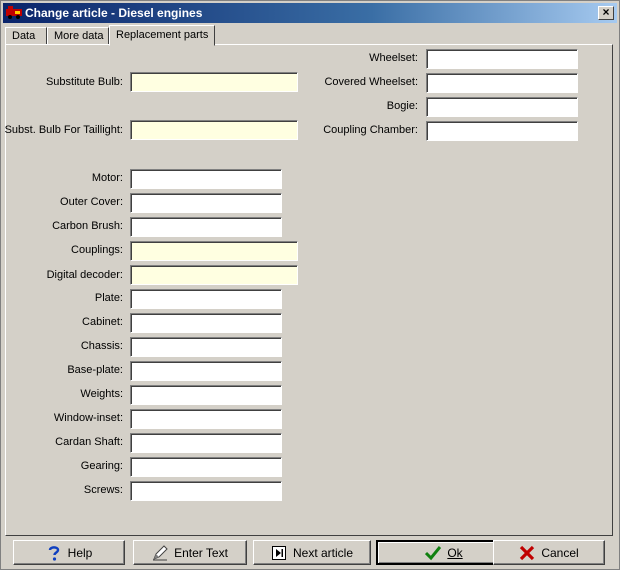 This screenshot has height=570, width=620. What do you see at coordinates (101, 466) in the screenshot?
I see `gearing-label: Gearing:` at bounding box center [101, 466].